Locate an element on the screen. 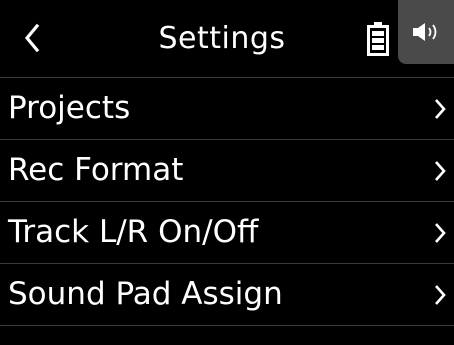 The image size is (454, 345). battery-icon is located at coordinates (378, 39).